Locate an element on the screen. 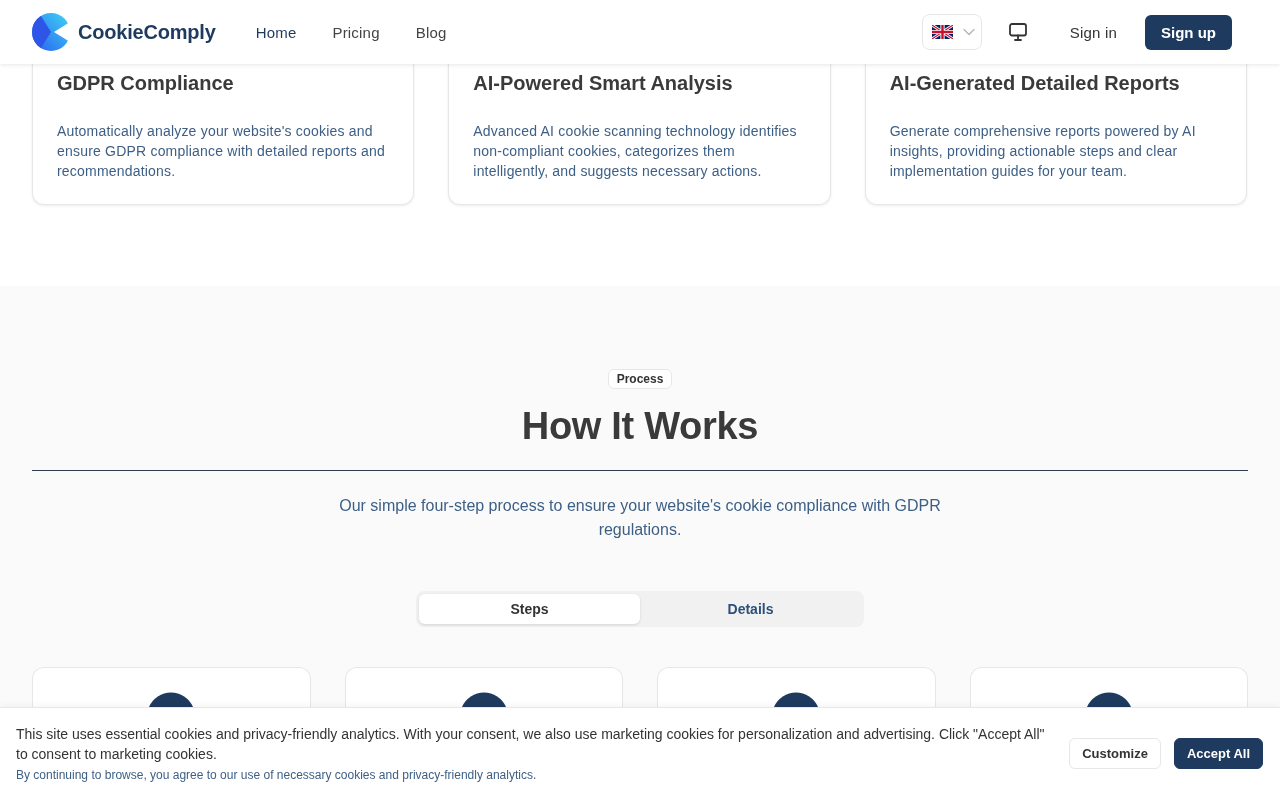  chevron-down-icon is located at coordinates (968, 32).